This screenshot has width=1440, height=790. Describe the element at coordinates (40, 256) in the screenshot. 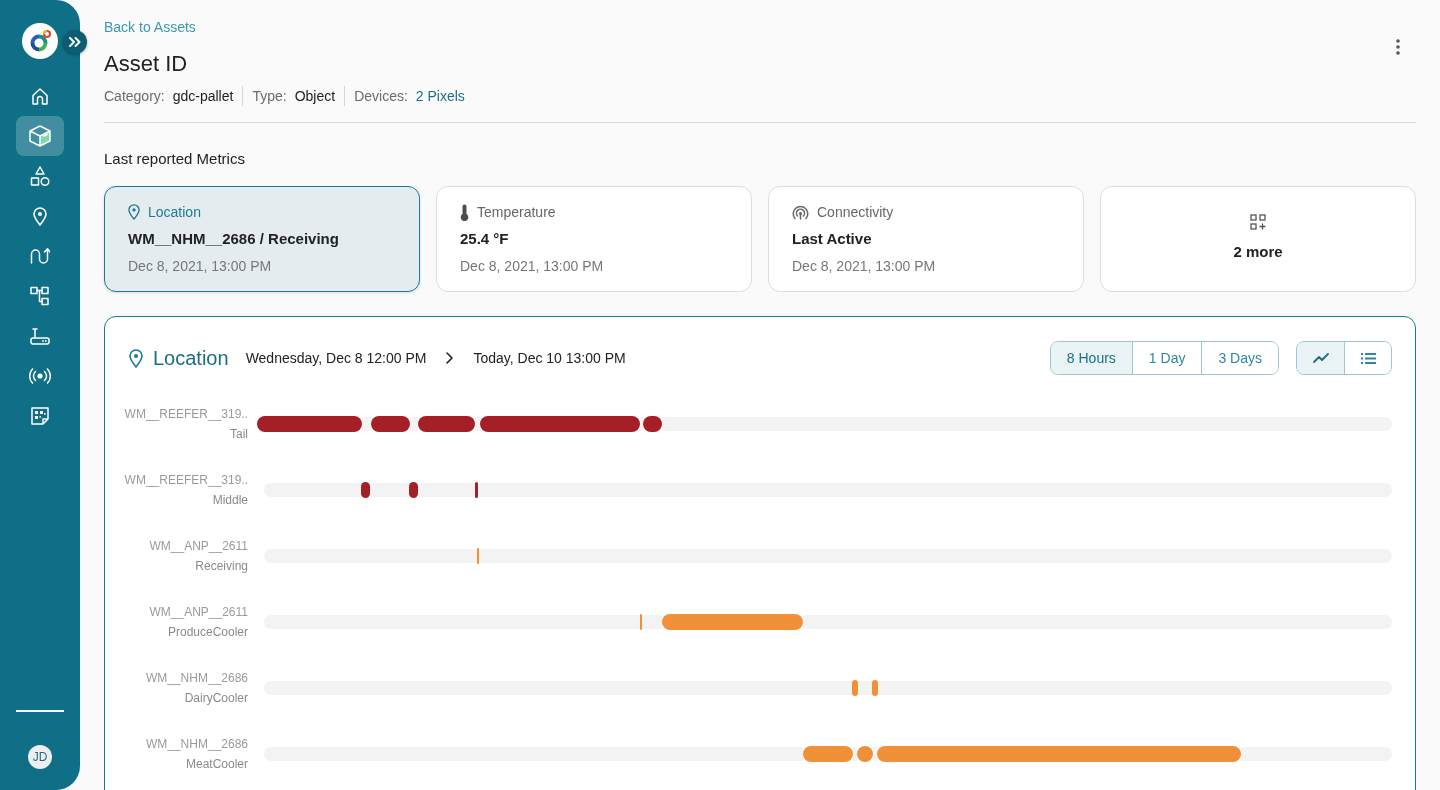

I see `route-icon` at that location.